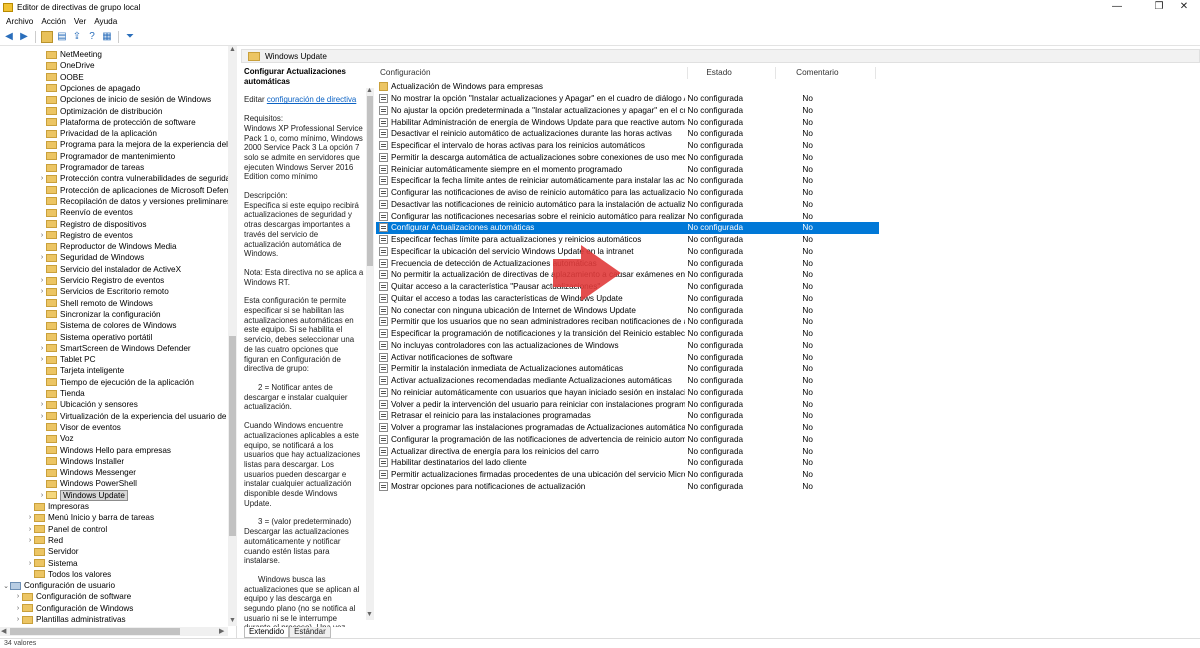 Image resolution: width=1200 pixels, height=648 pixels. I want to click on tree-node: › Servicios de Escritorio remoto, so click(103, 291).